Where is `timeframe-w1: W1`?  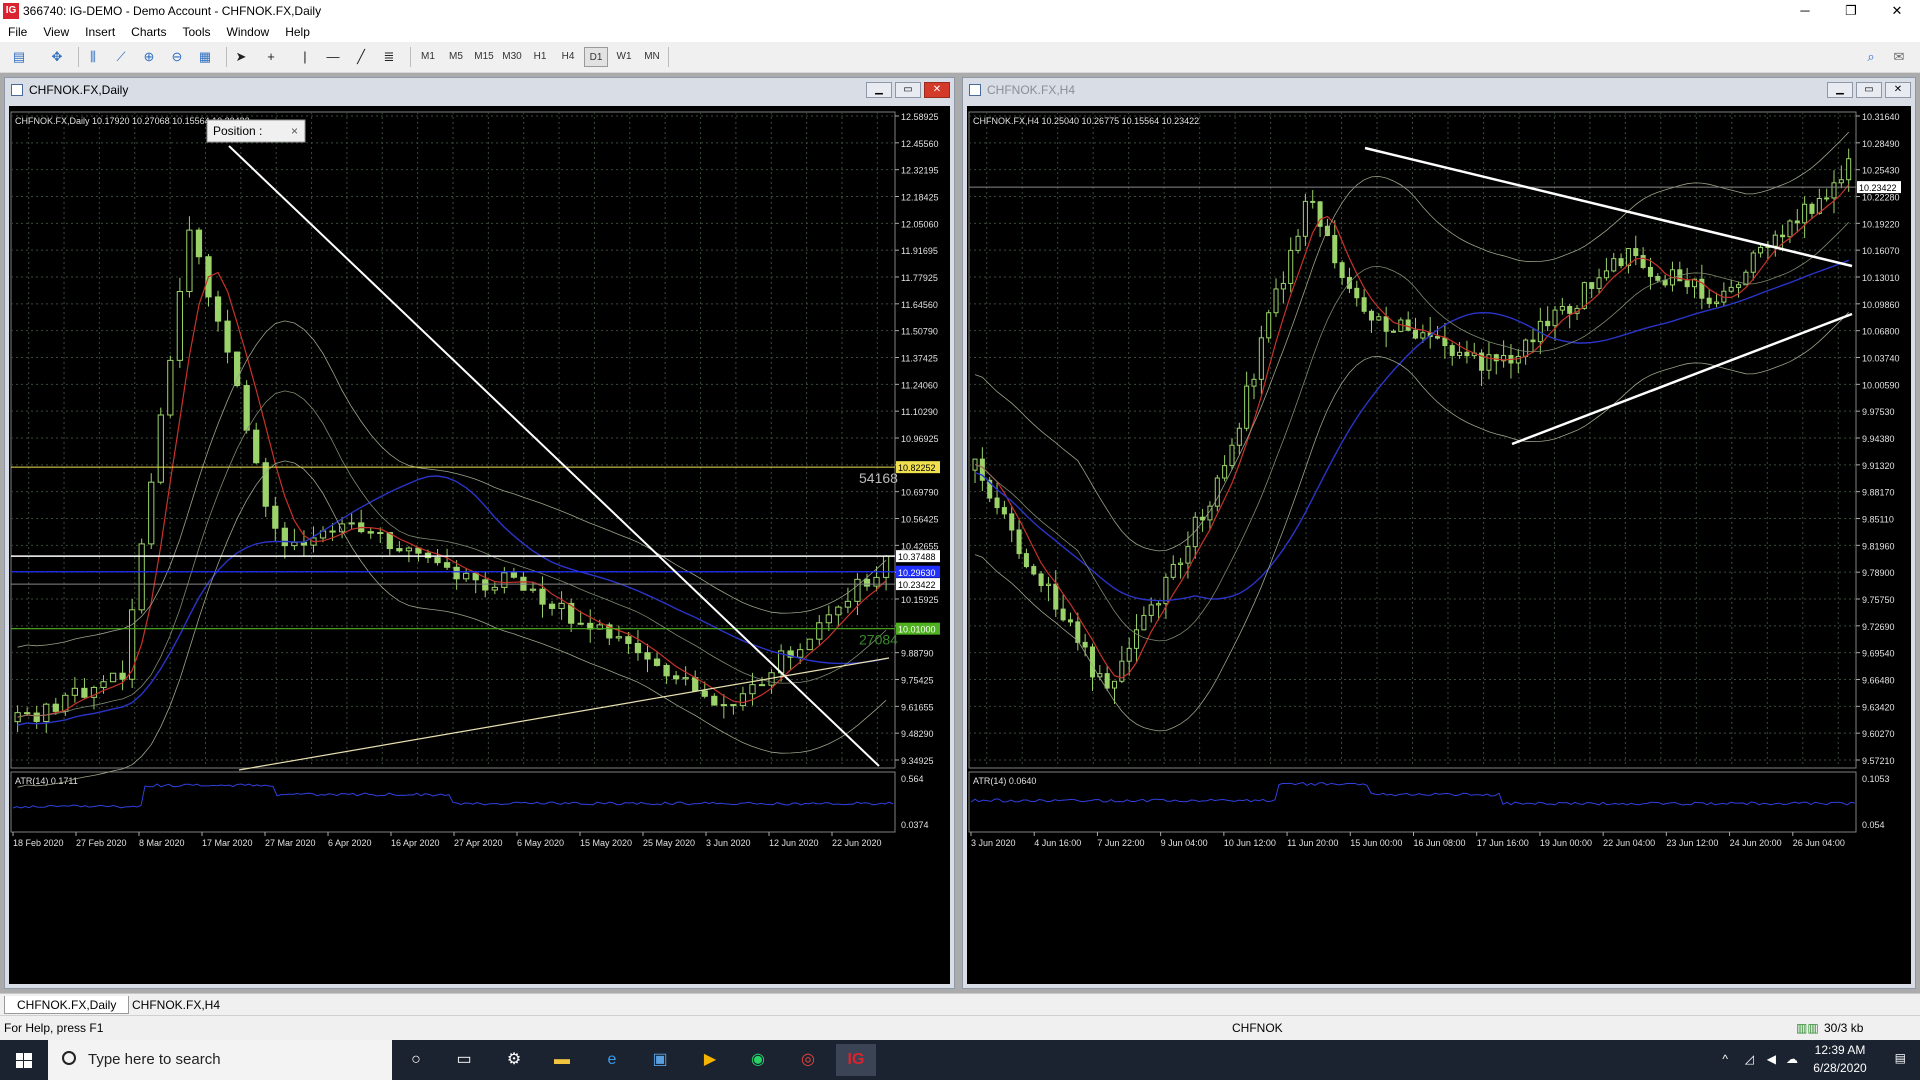
timeframe-w1: W1 is located at coordinates (624, 57).